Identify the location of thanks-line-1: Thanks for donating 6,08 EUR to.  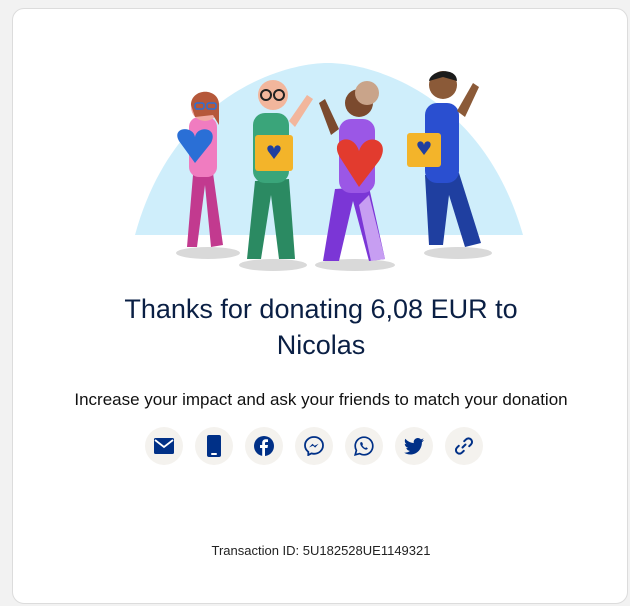
(321, 309).